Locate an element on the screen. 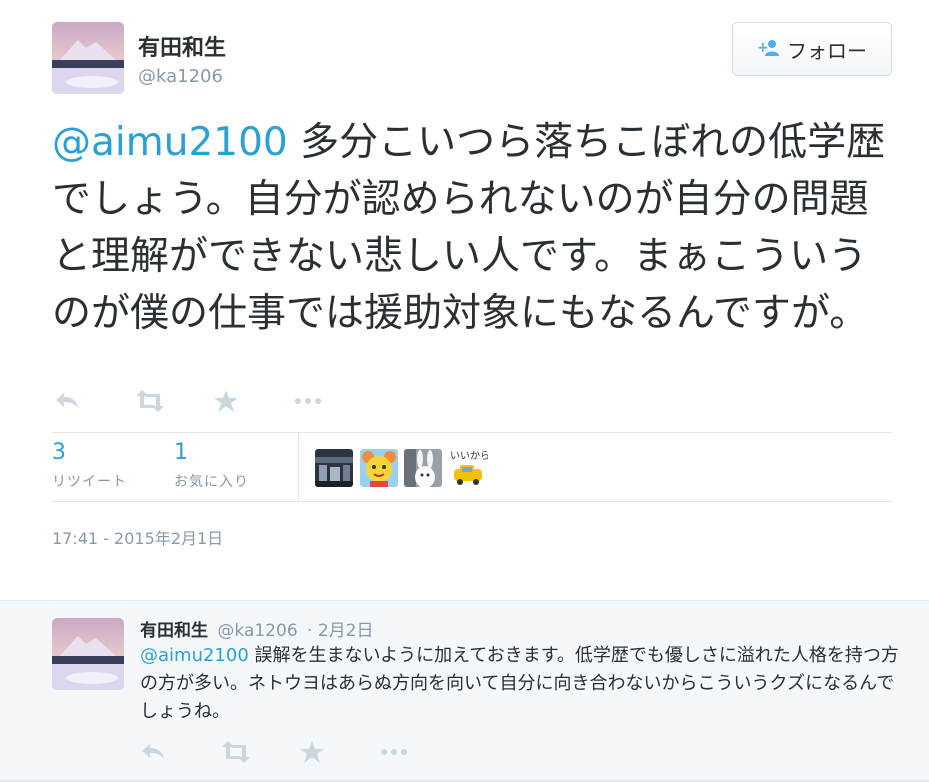 This screenshot has width=929, height=782. tweet-actions is located at coordinates (214, 401).